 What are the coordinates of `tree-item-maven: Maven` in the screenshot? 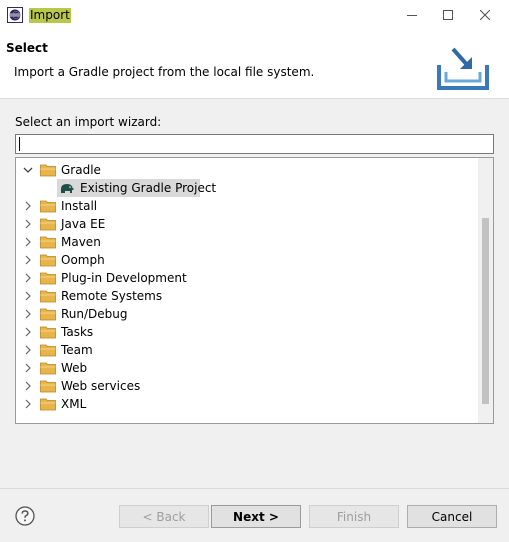 It's located at (247, 242).